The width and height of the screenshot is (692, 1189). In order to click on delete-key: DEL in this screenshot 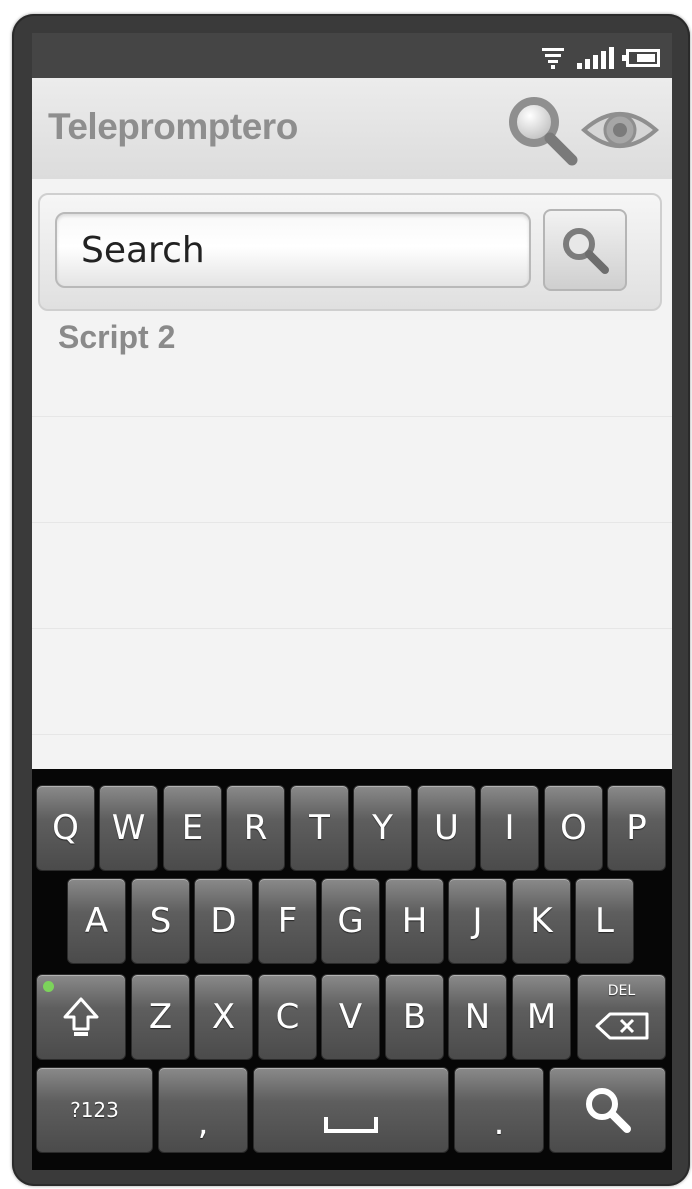, I will do `click(621, 1017)`.